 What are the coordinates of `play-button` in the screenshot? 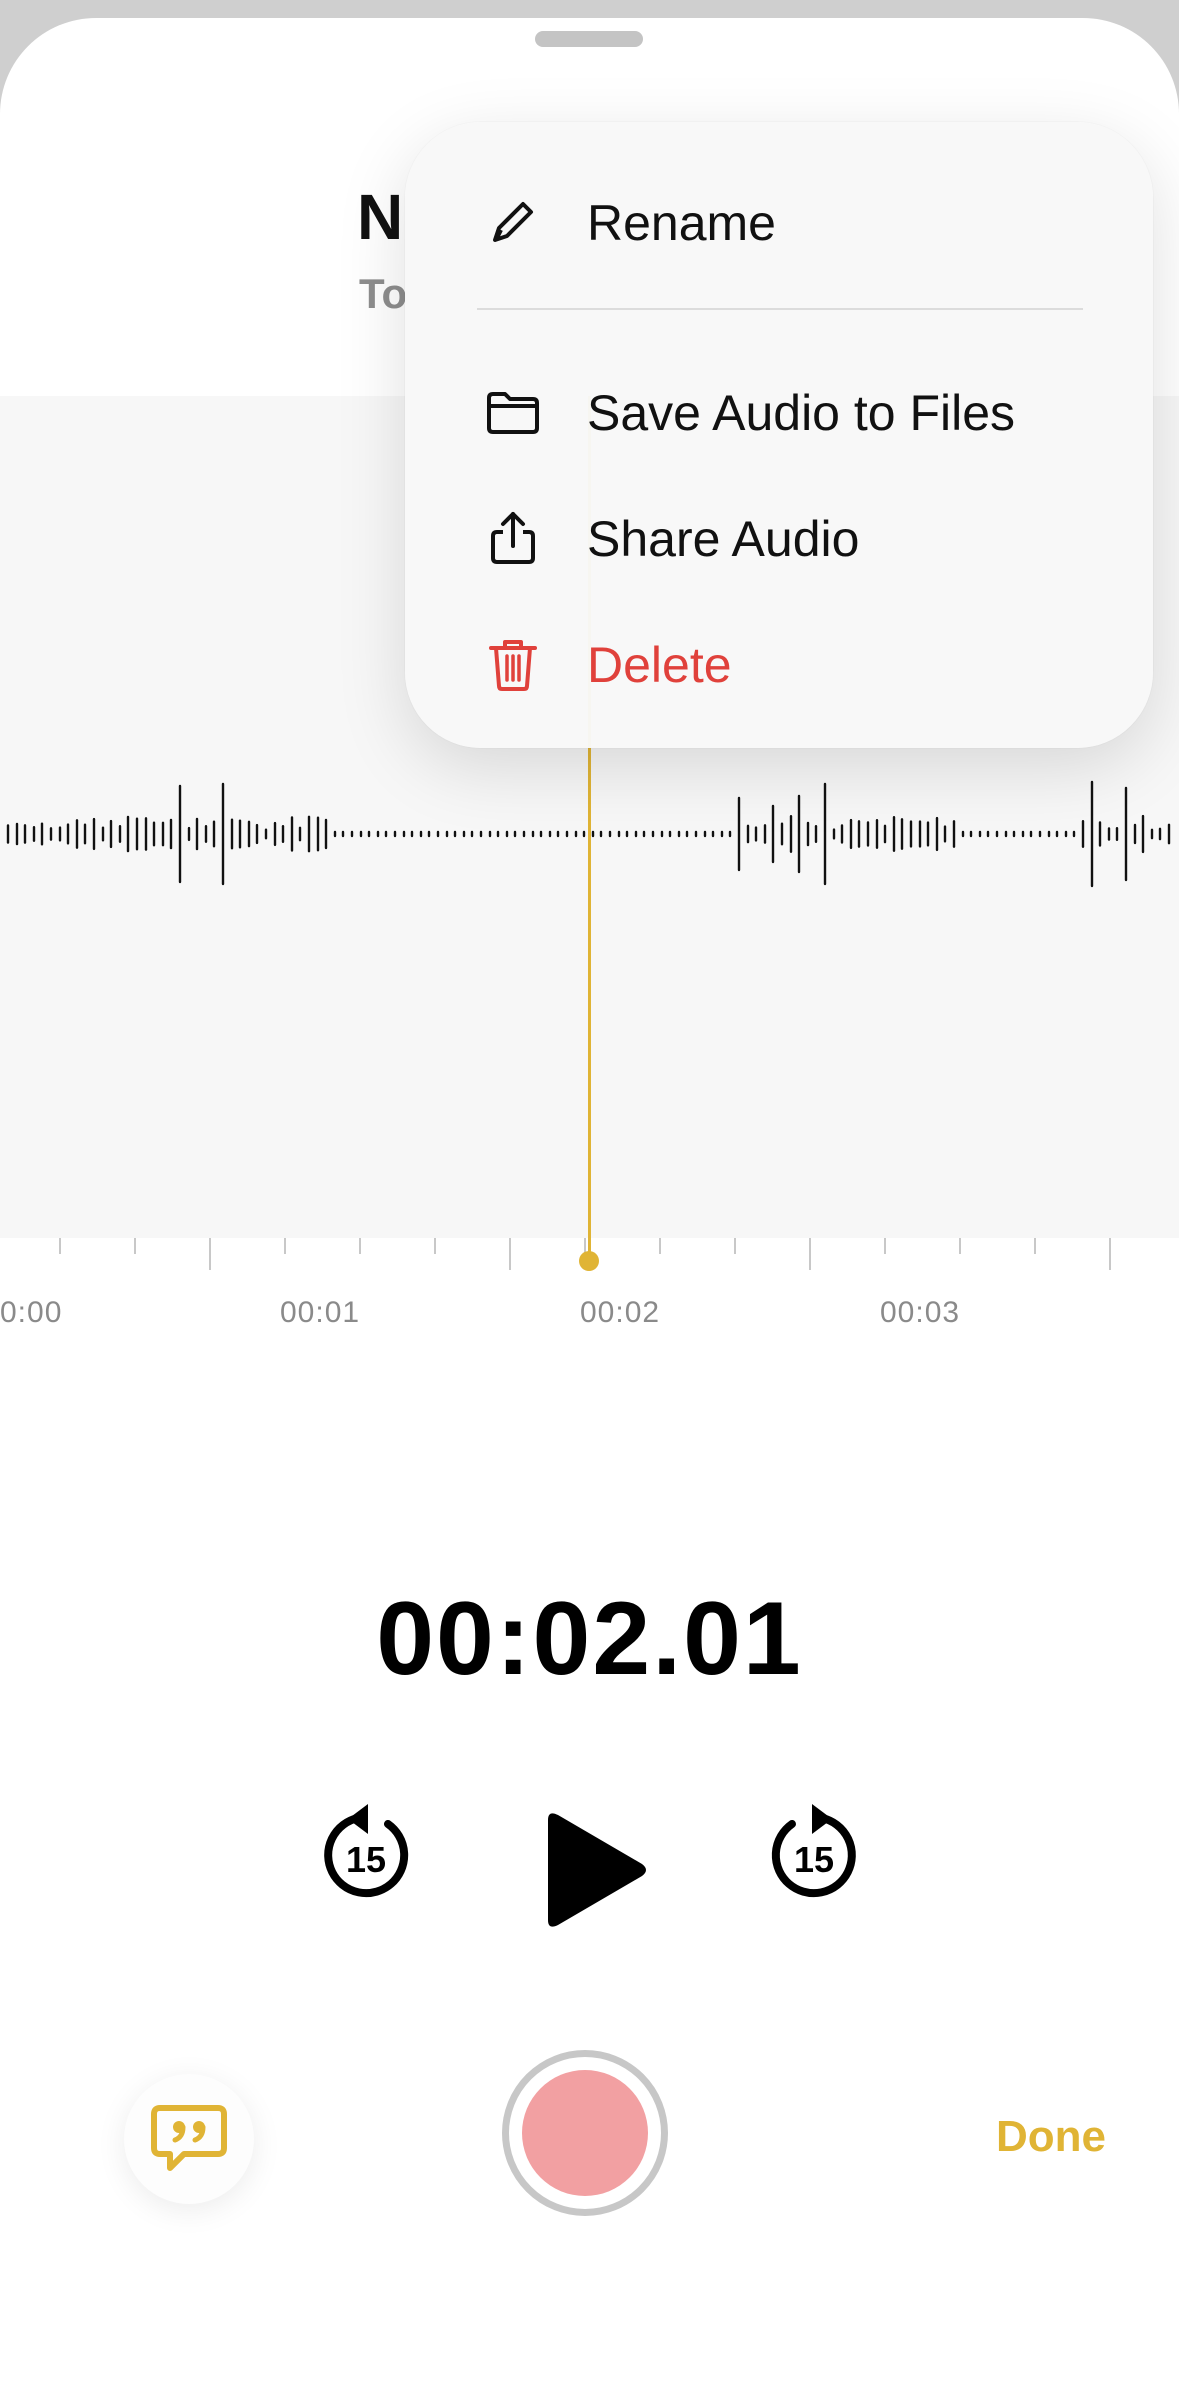 It's located at (594, 1870).